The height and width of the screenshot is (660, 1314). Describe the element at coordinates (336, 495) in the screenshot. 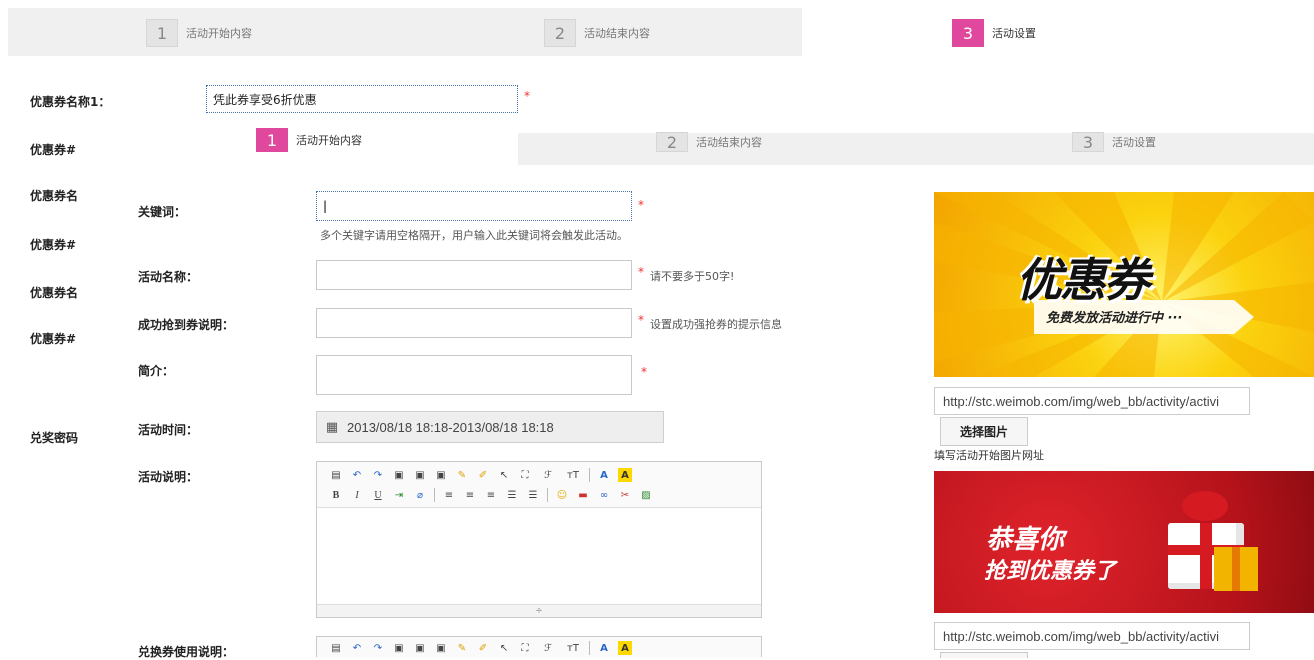

I see `bold-icon: B` at that location.